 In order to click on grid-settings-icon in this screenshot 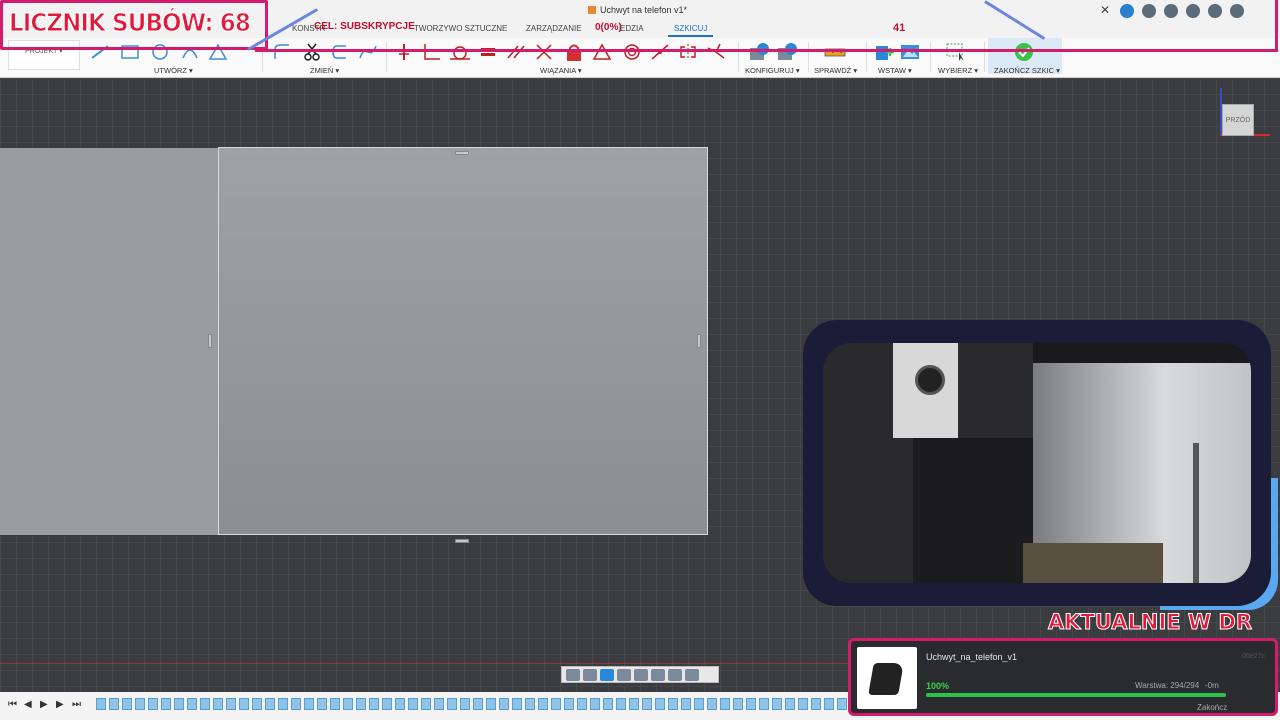, I will do `click(675, 675)`.